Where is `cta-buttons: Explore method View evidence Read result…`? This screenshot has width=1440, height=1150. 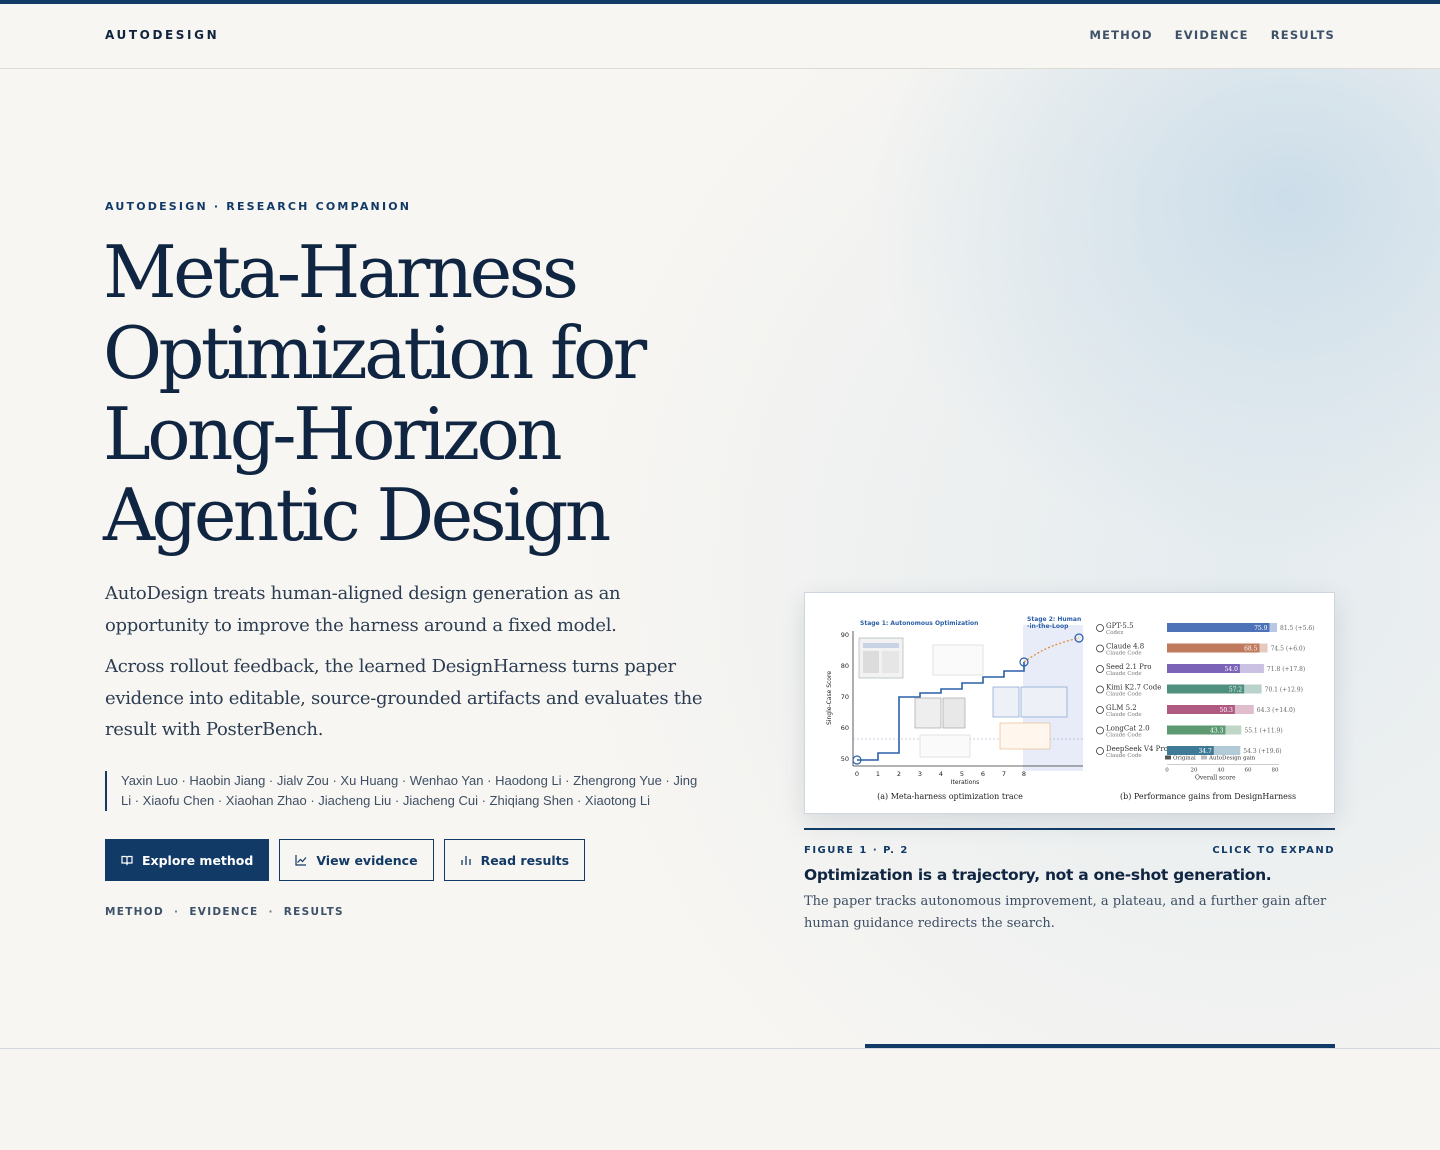
cta-buttons: Explore method View evidence Read result… is located at coordinates (345, 860).